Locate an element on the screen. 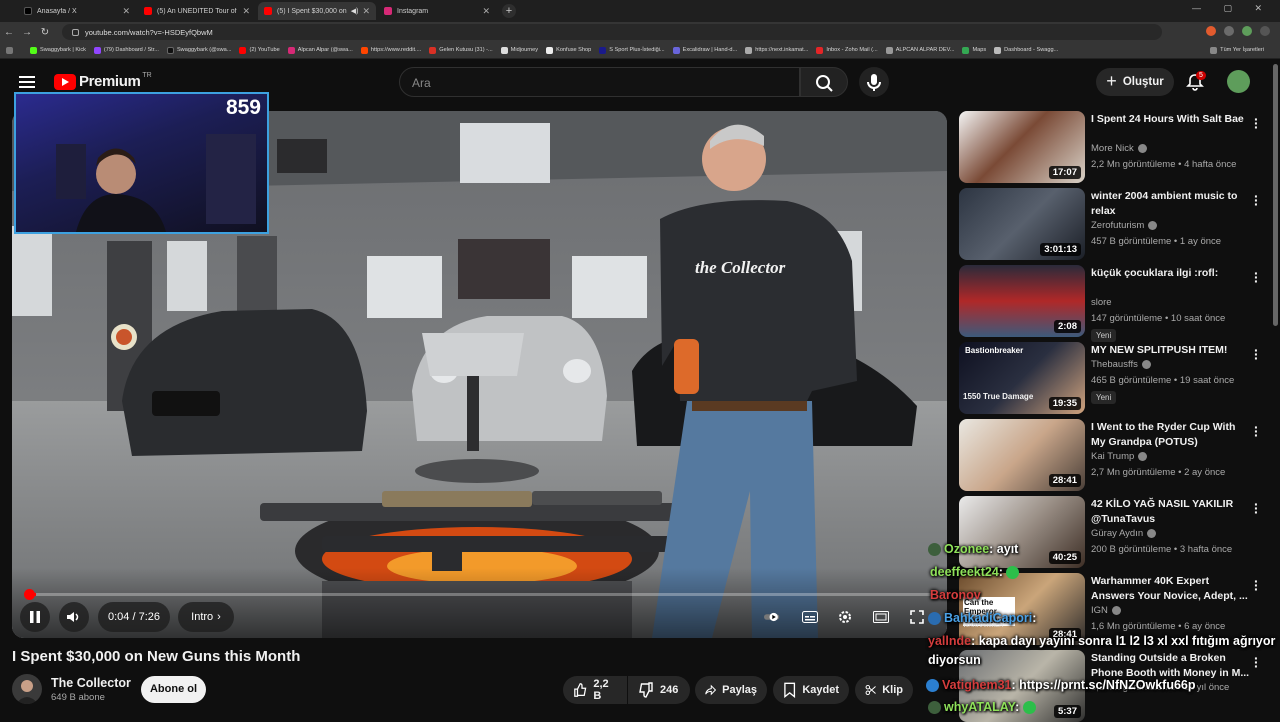 Image resolution: width=1280 pixels, height=722 pixels. bookmark: Maps is located at coordinates (974, 50).